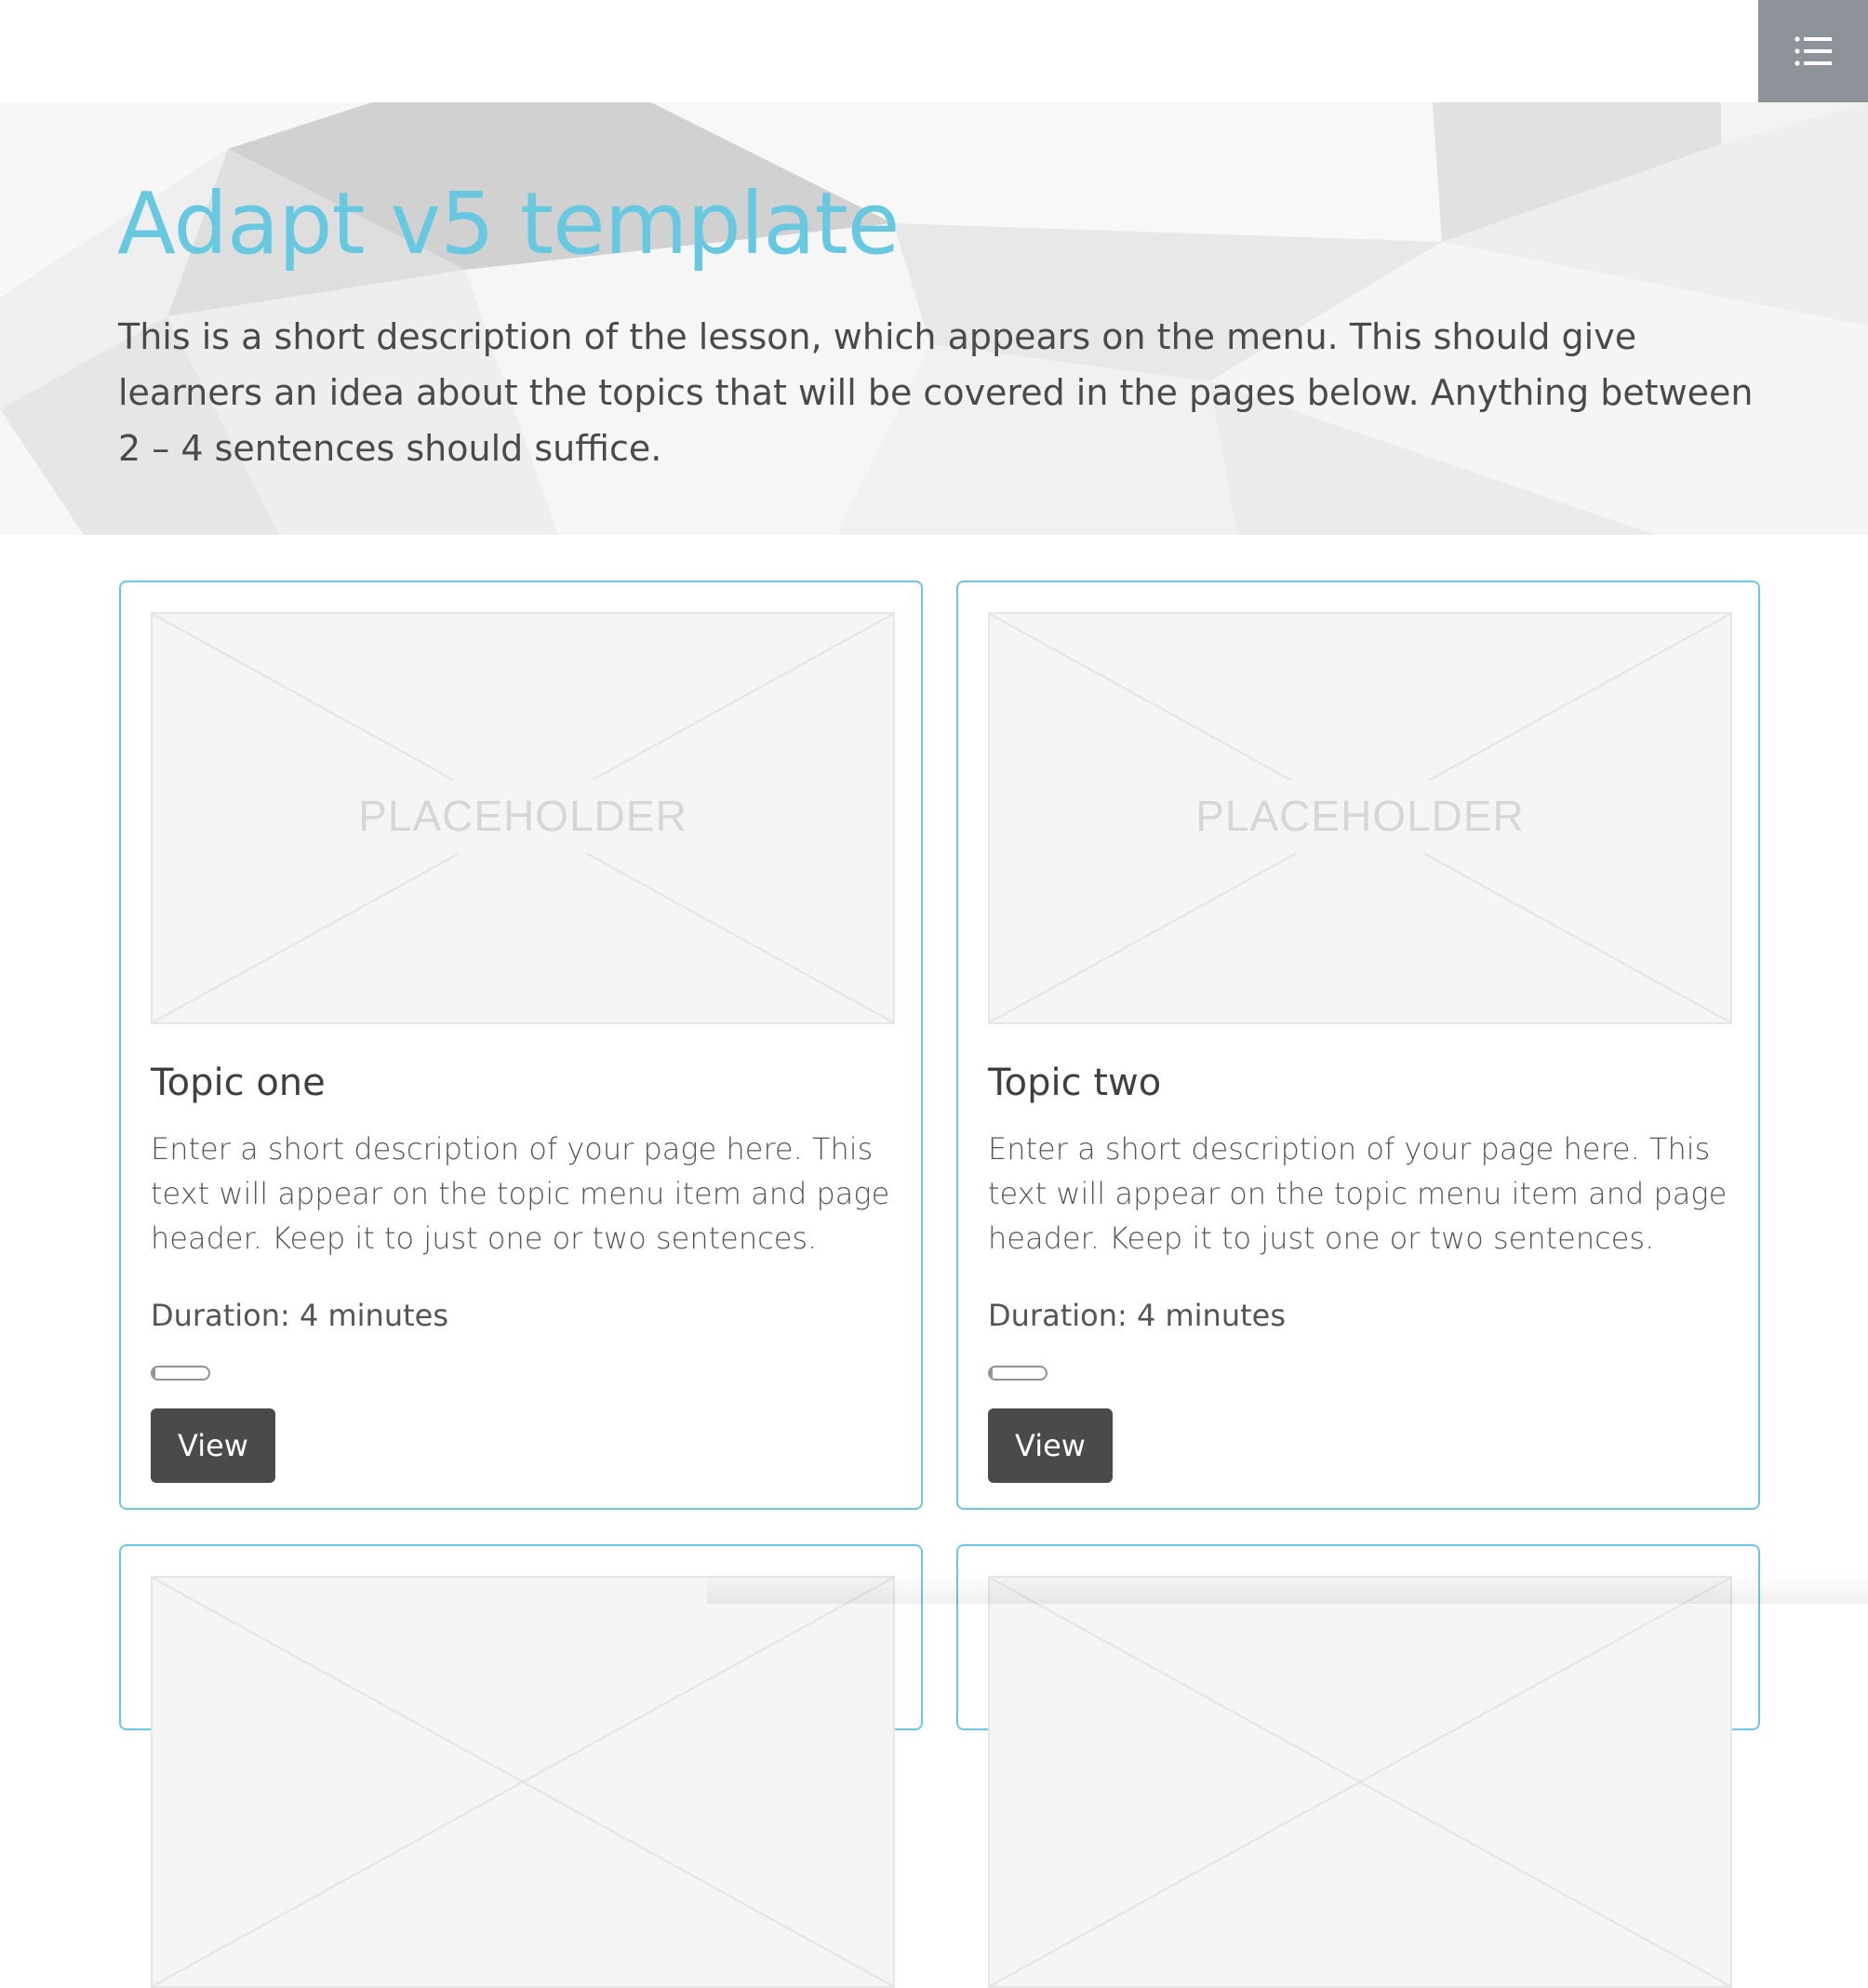 The image size is (1868, 1988). I want to click on menu-button, so click(1813, 51).